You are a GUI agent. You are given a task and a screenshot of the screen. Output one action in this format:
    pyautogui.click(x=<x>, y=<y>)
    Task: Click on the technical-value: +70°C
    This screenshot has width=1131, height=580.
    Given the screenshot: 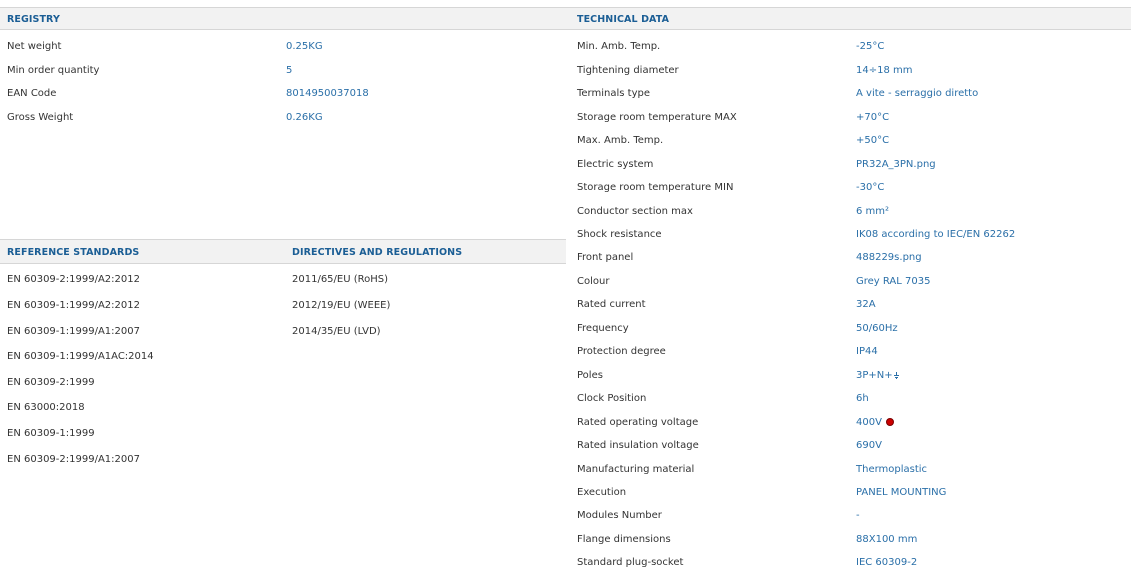 What is the action you would take?
    pyautogui.click(x=873, y=117)
    